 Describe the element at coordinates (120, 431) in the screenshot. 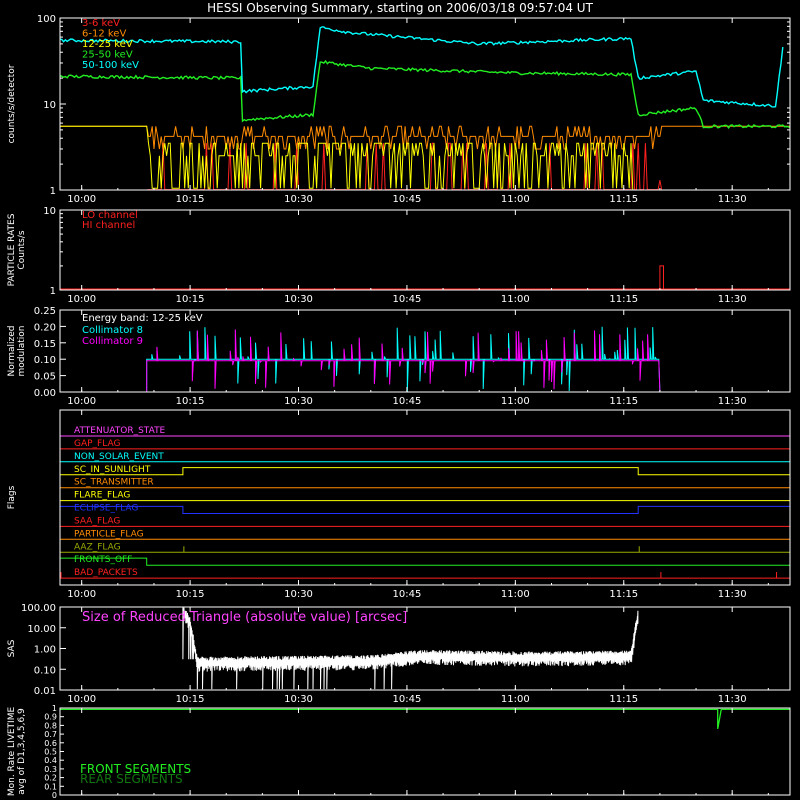

I see `flag-label-0: ATTENUATOR_STATE` at that location.